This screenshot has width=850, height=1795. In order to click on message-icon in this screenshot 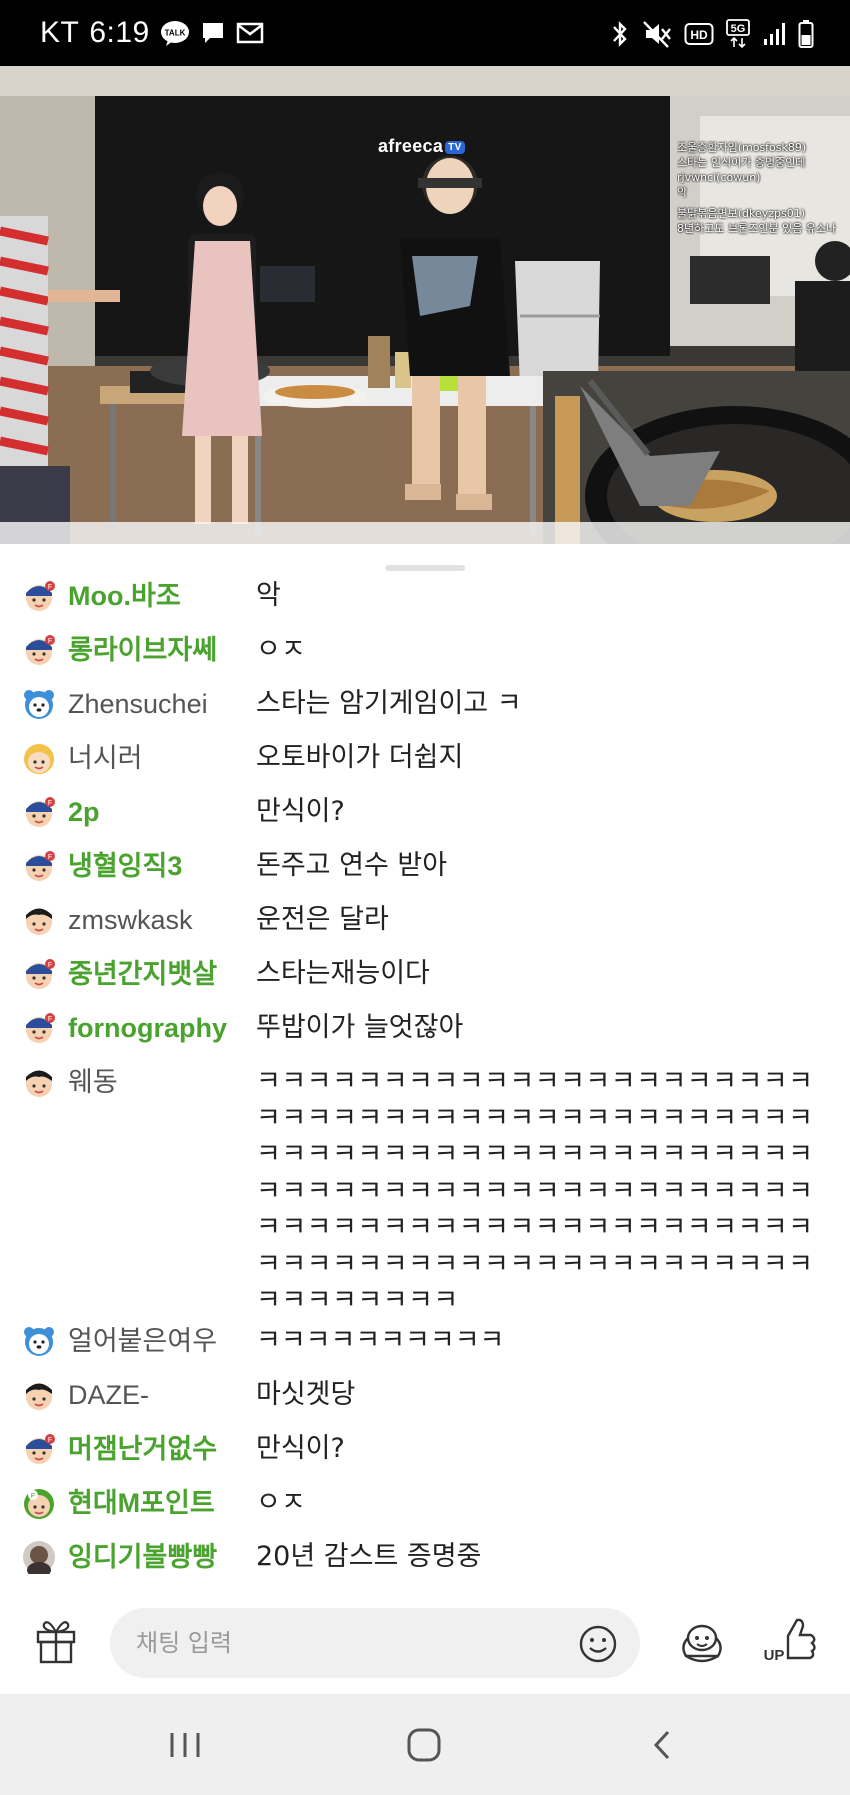, I will do `click(212, 33)`.